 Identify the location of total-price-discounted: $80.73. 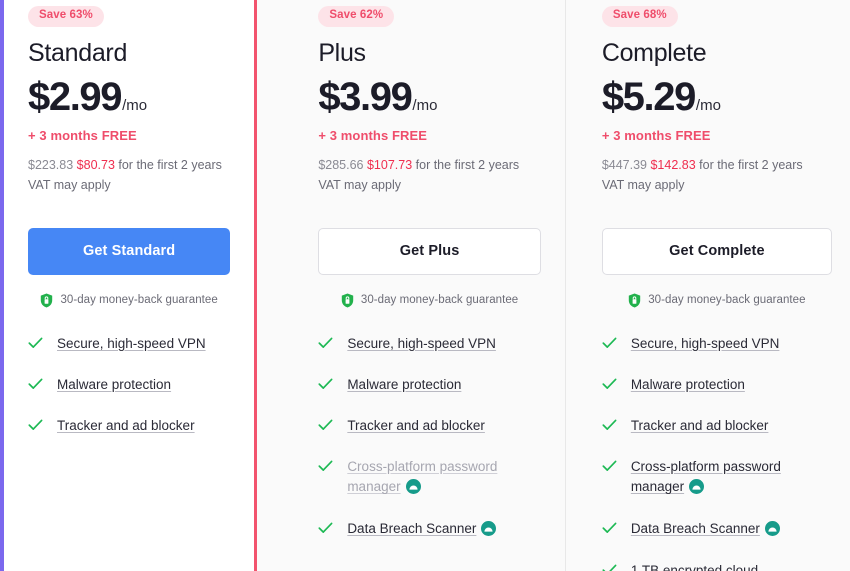
(95, 164).